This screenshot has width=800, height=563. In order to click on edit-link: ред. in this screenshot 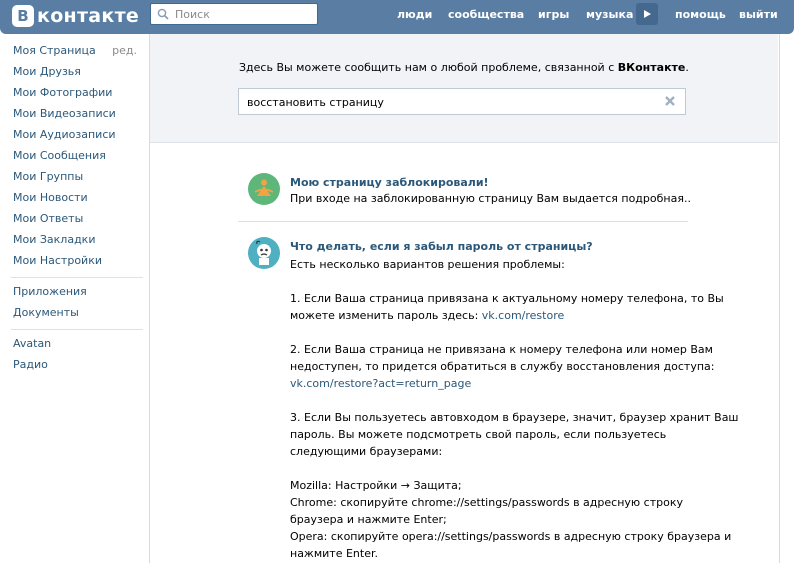, I will do `click(124, 50)`.